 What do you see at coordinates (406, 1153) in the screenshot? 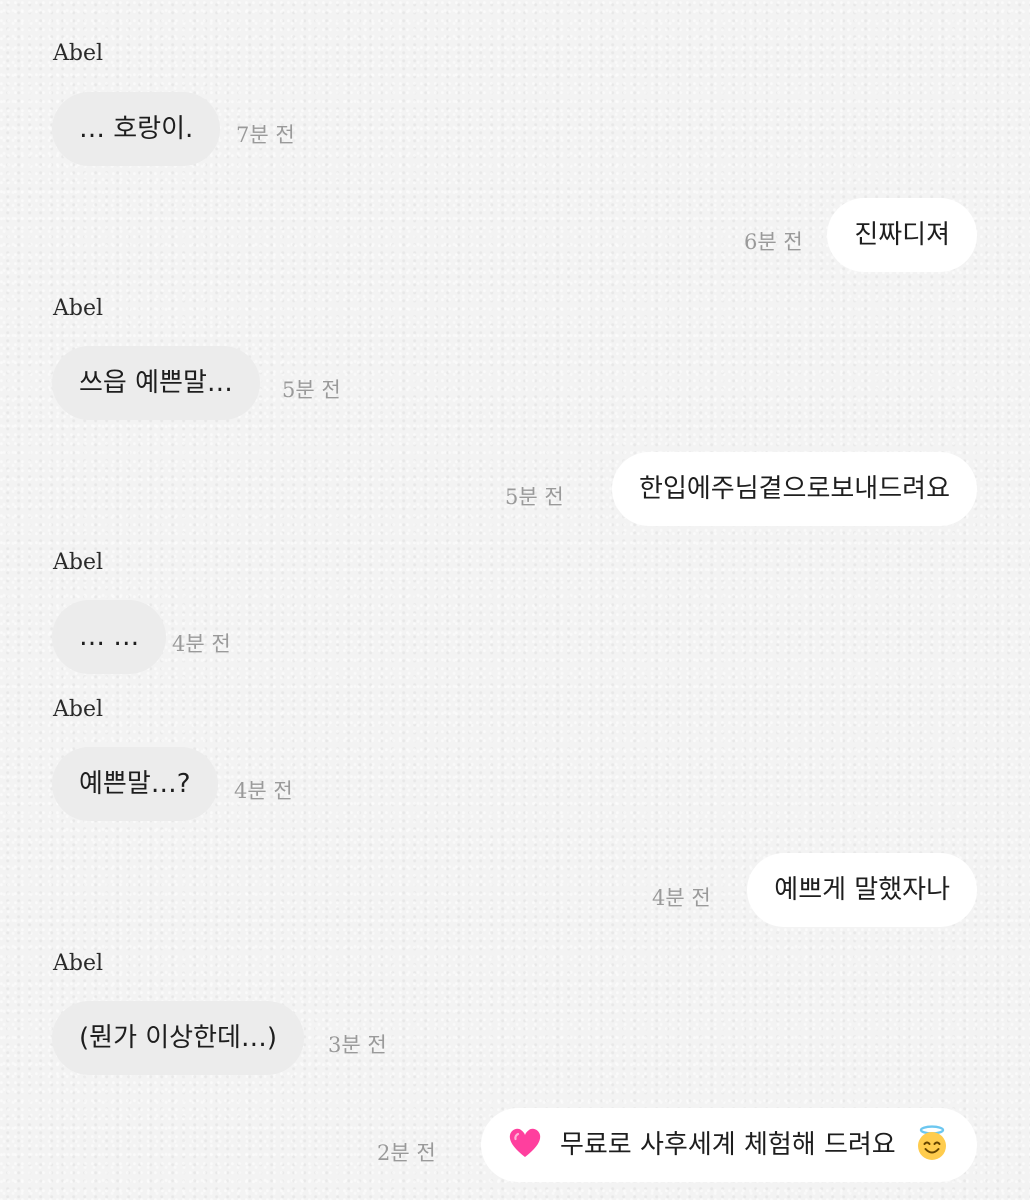
I see `message-timestamp: 2분 전` at bounding box center [406, 1153].